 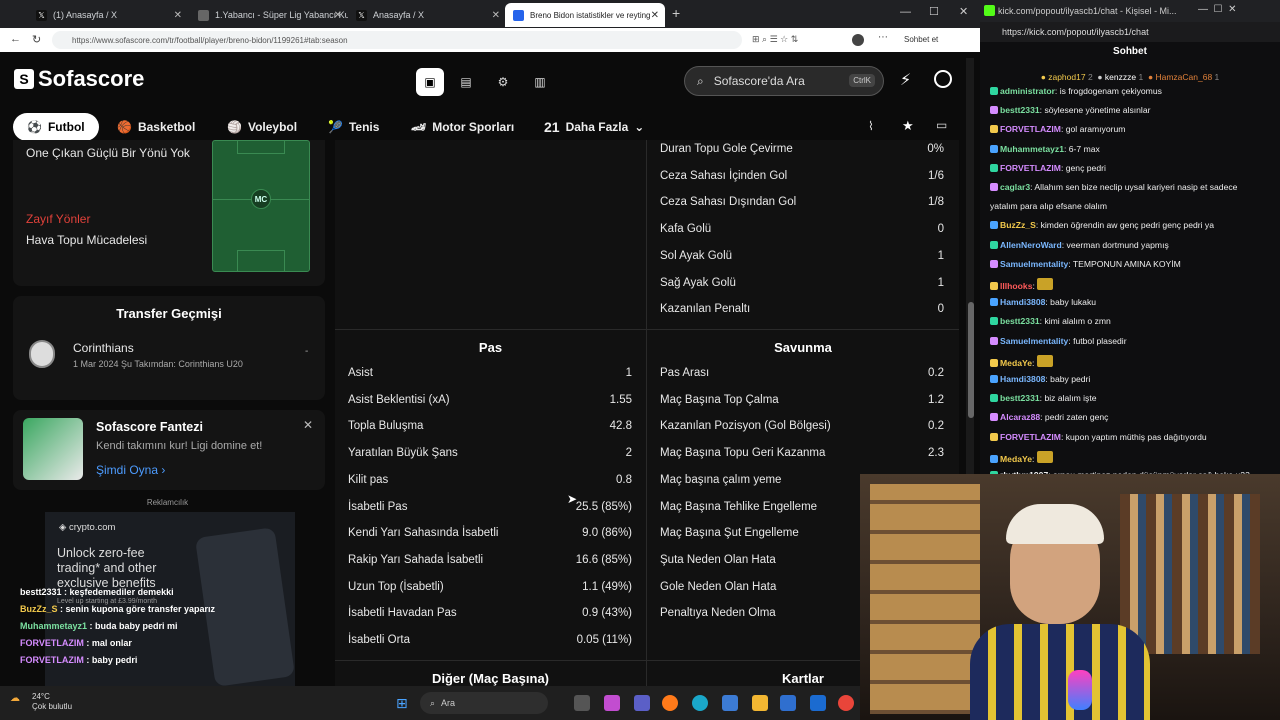 I want to click on stat-label: Maç başına çalım yeme, so click(x=721, y=479).